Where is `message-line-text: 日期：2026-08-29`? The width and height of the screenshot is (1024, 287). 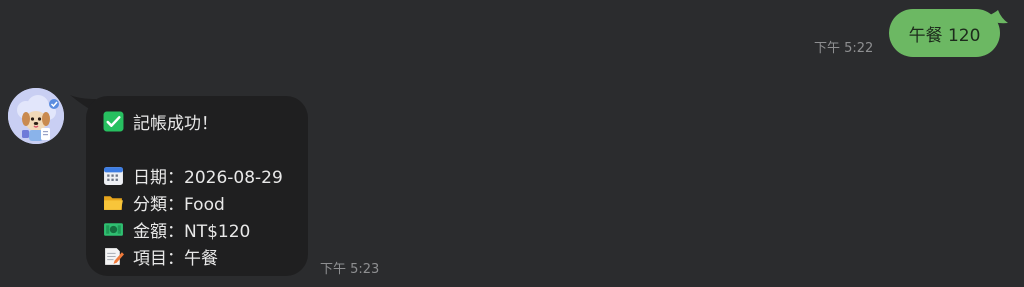 message-line-text: 日期：2026-08-29 is located at coordinates (208, 178).